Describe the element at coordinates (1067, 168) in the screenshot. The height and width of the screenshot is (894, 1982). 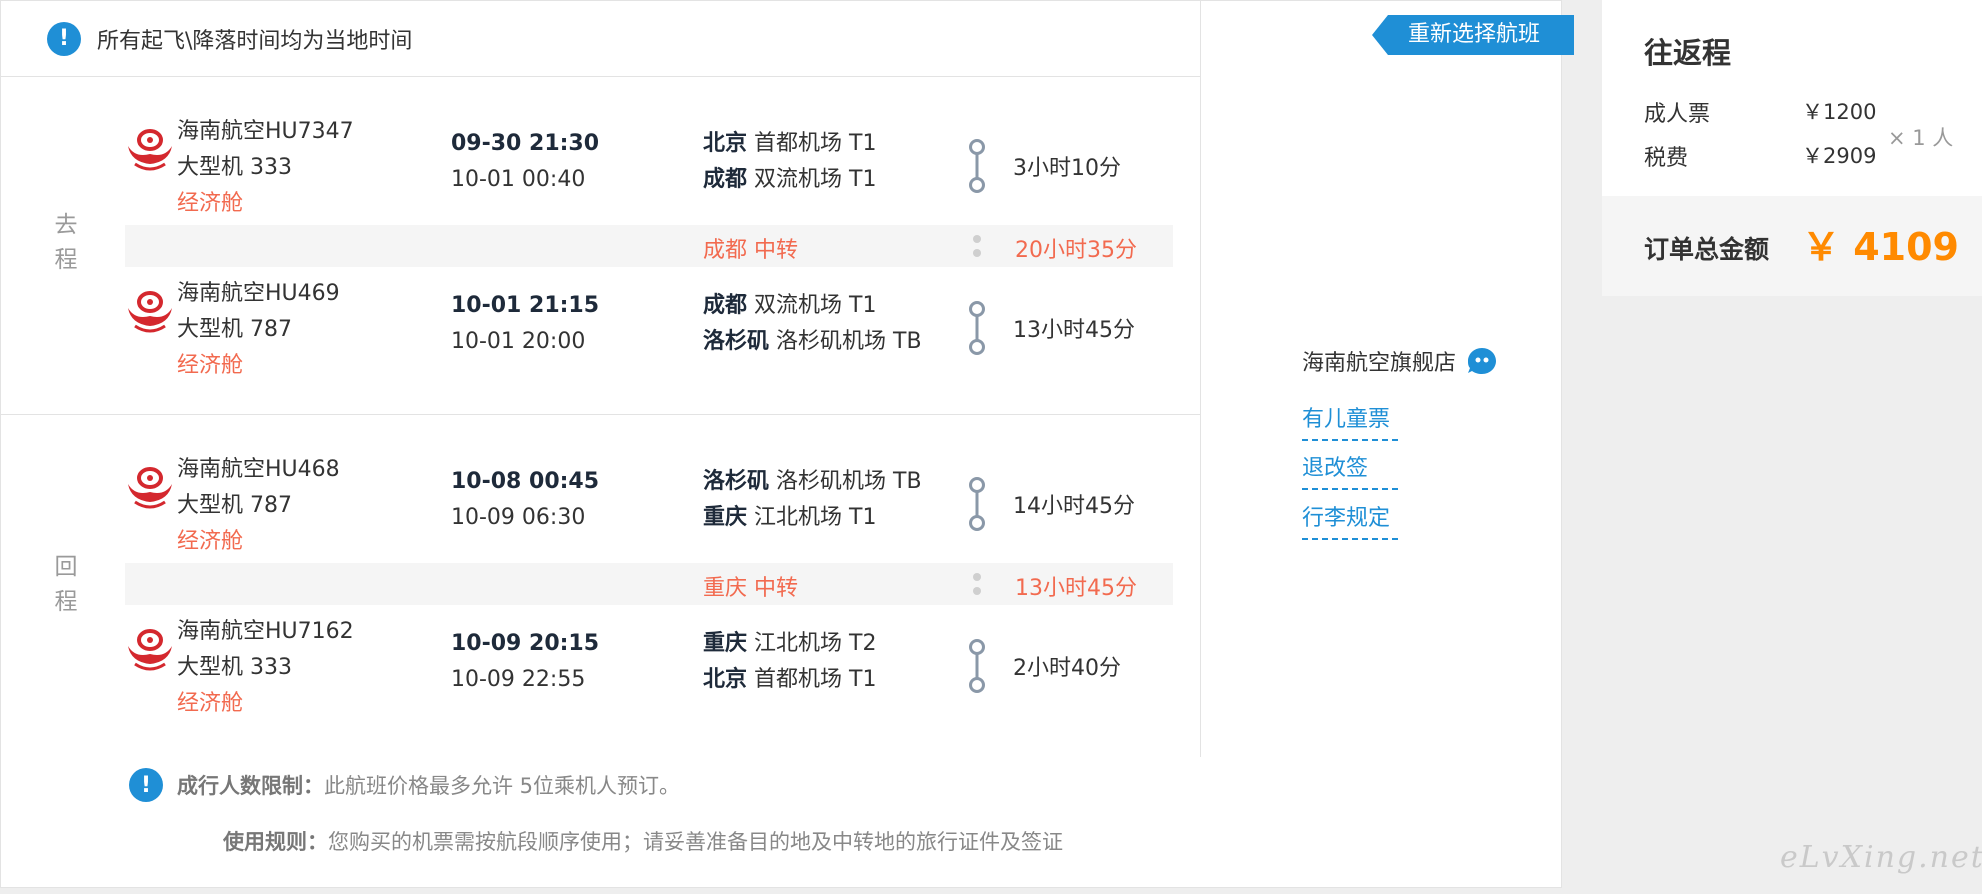
I see `flight-duration: 3小时10分` at that location.